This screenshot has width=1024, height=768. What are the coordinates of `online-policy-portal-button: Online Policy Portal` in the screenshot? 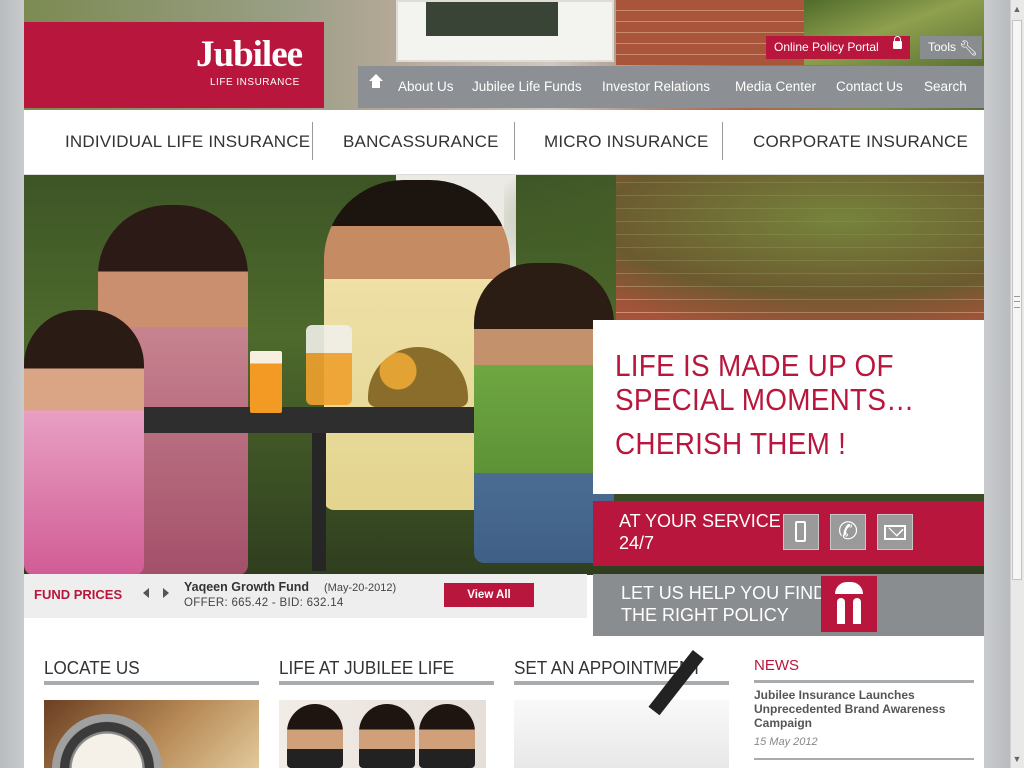 It's located at (838, 47).